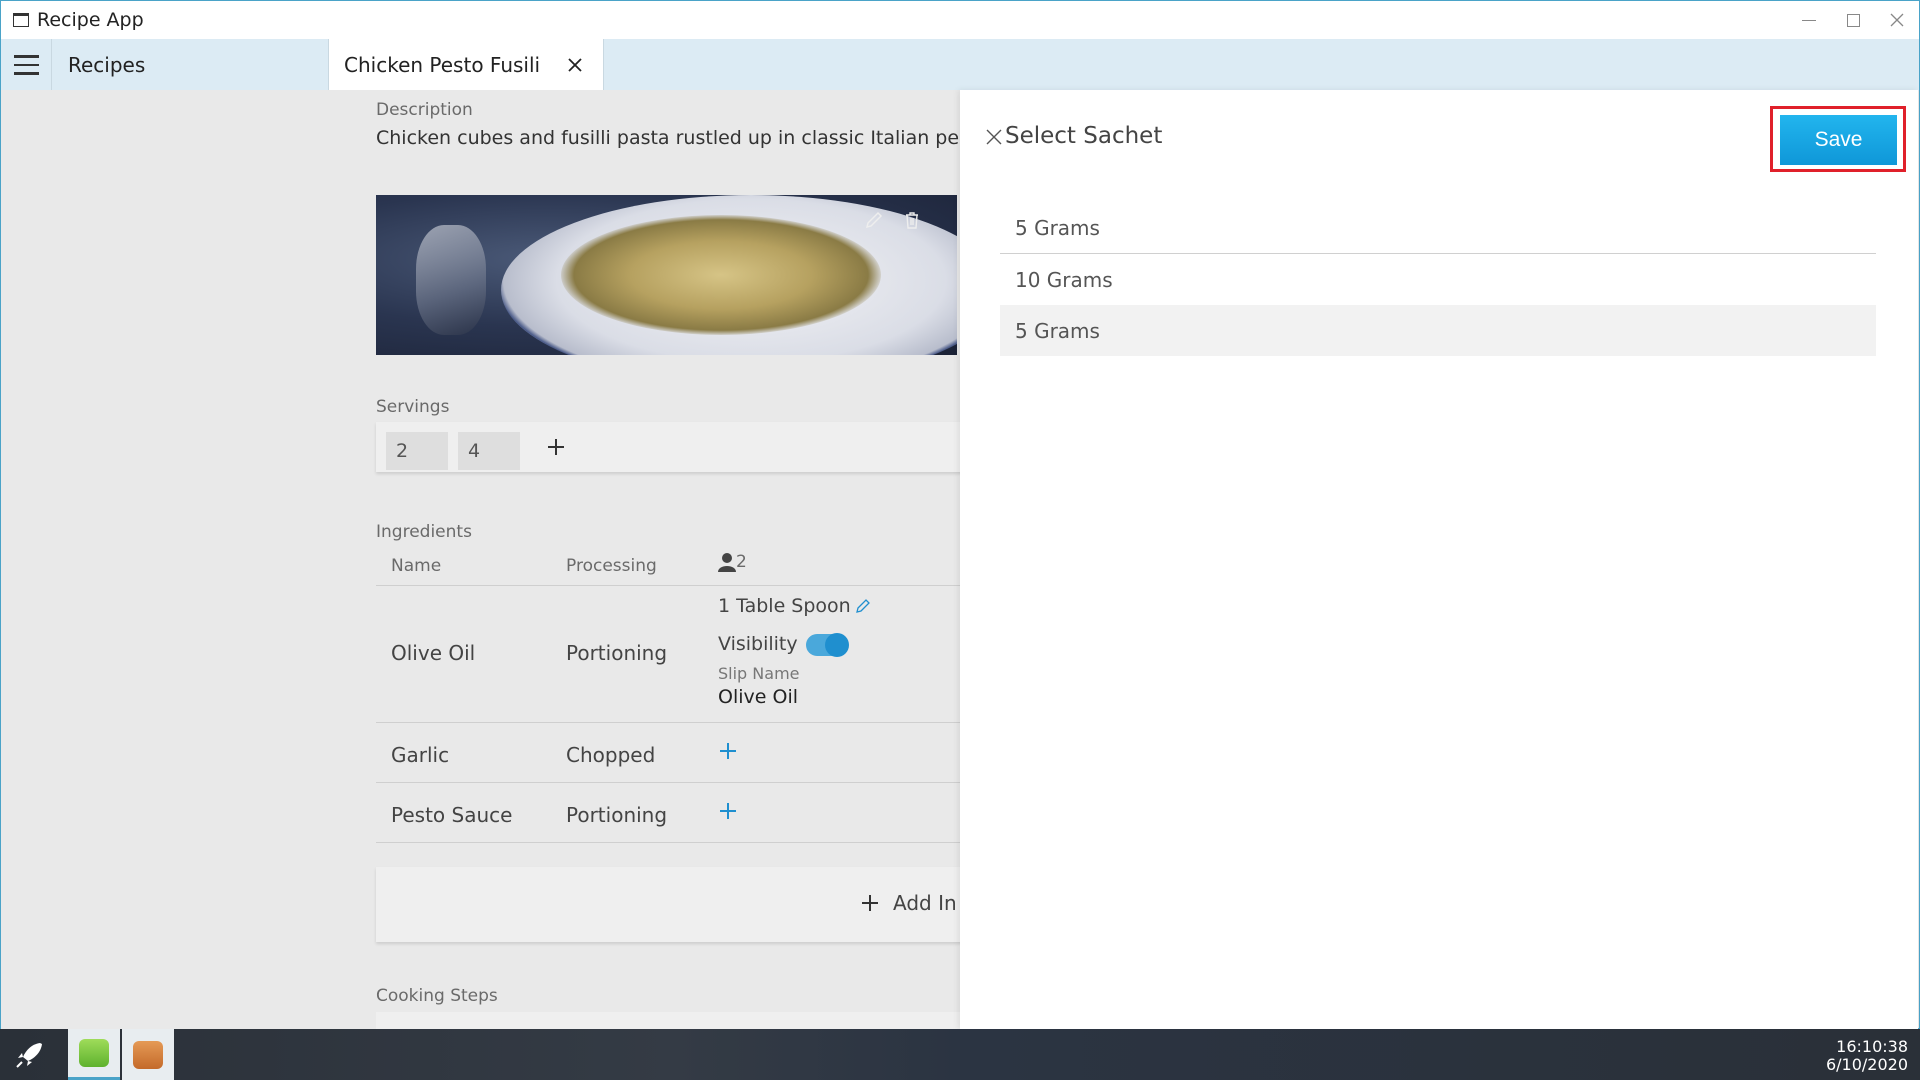  Describe the element at coordinates (666, 275) in the screenshot. I see `recipe-photo` at that location.